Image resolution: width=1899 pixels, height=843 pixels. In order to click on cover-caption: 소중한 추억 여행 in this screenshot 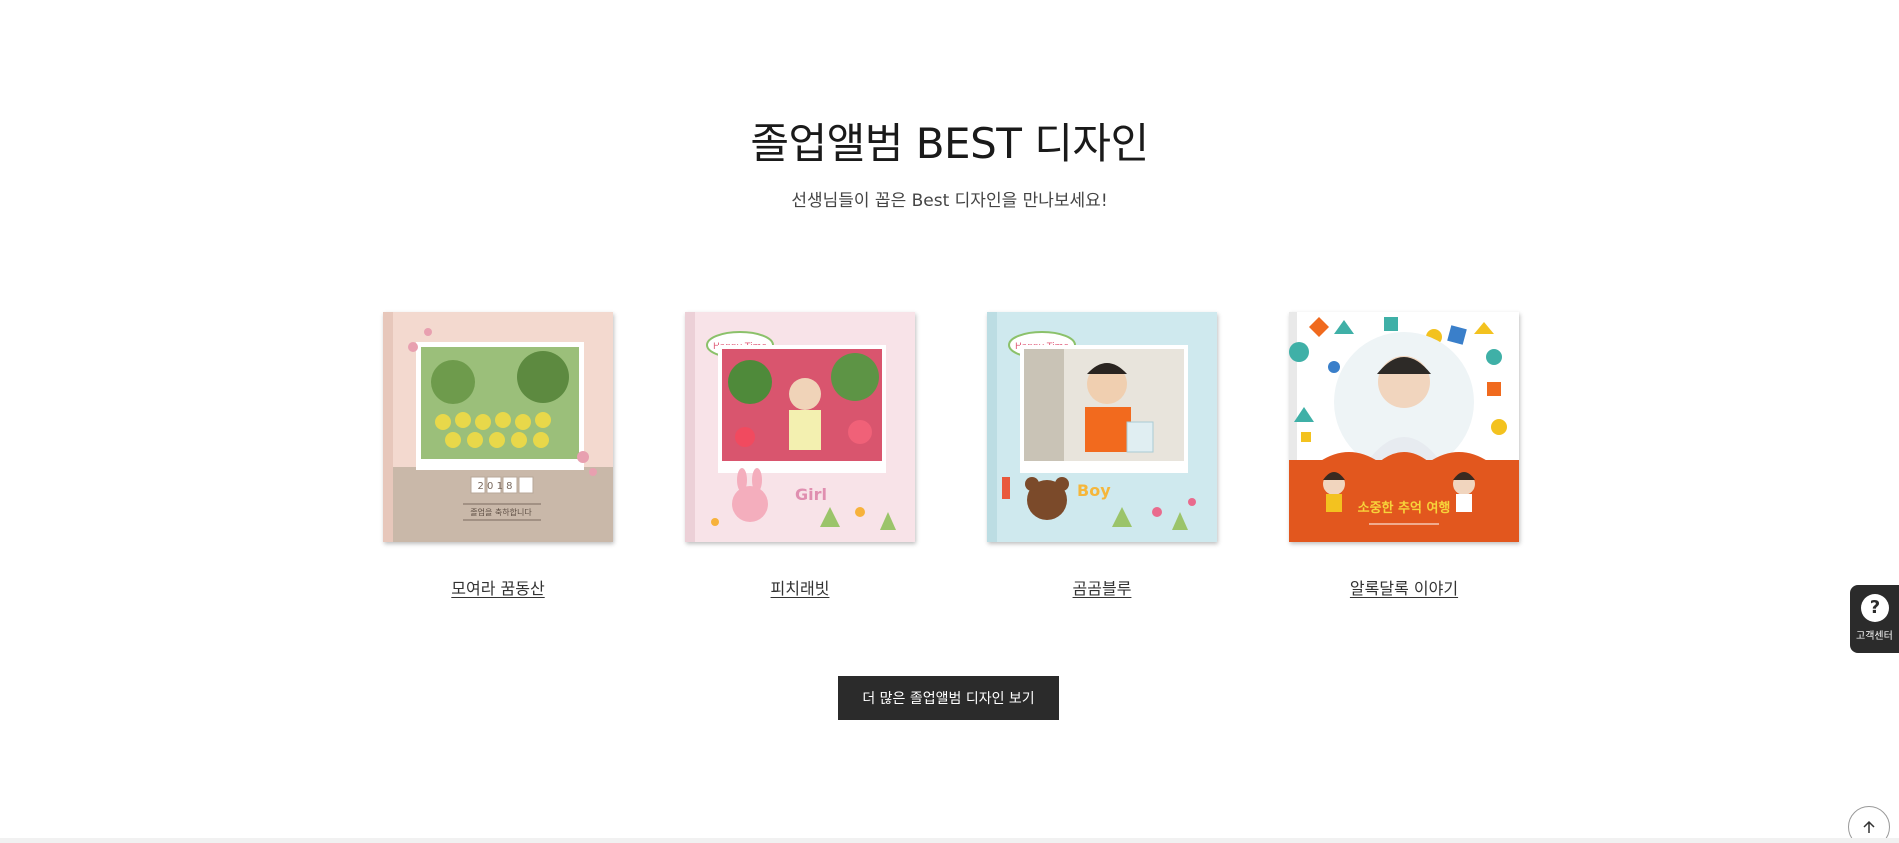, I will do `click(1404, 508)`.